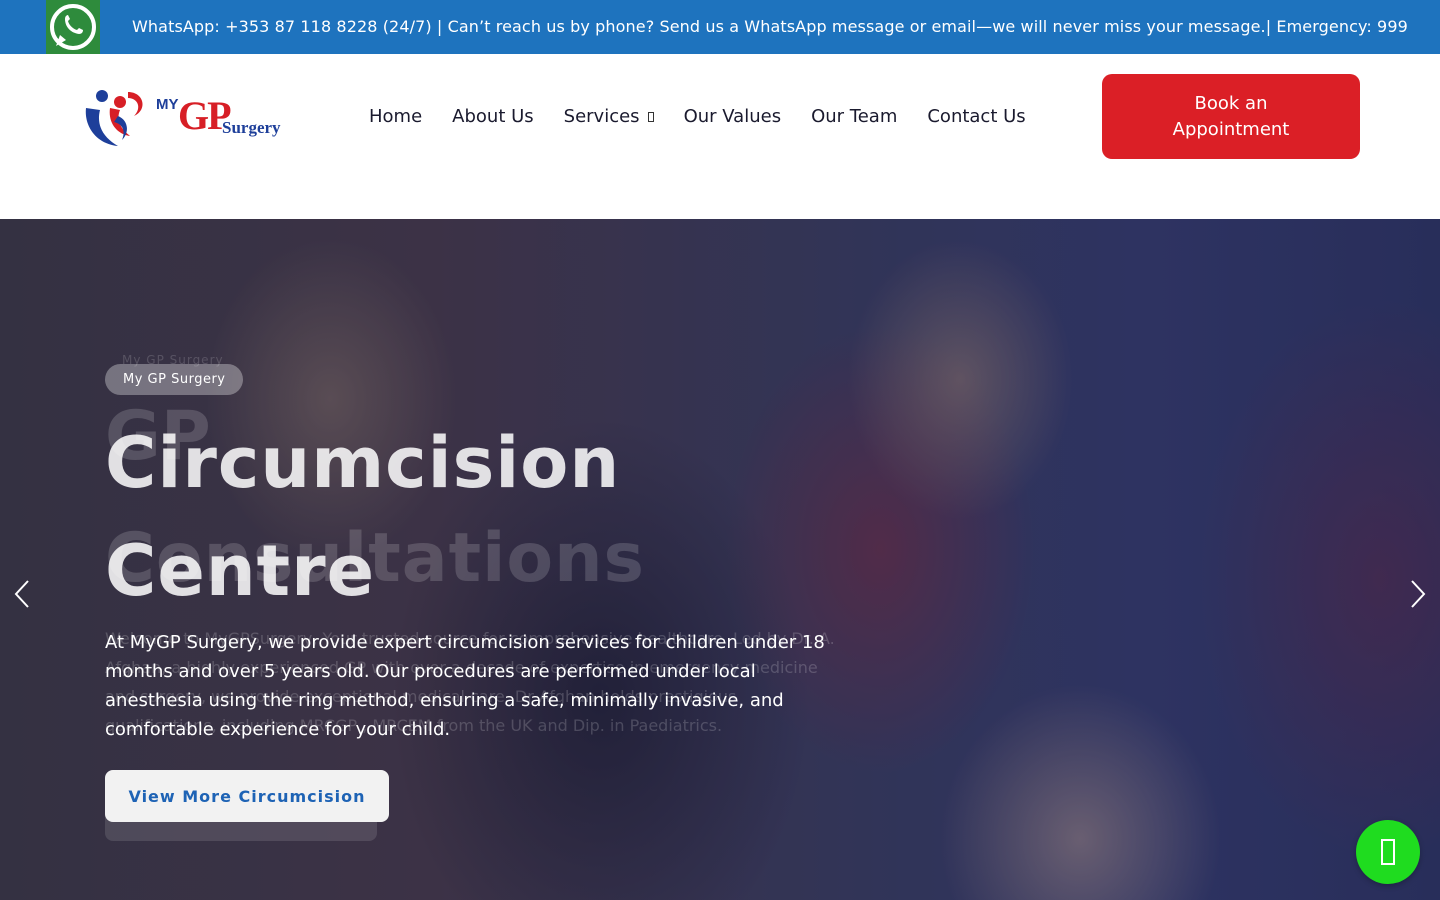  I want to click on nav-item-contact-us: Contact Us, so click(976, 116).